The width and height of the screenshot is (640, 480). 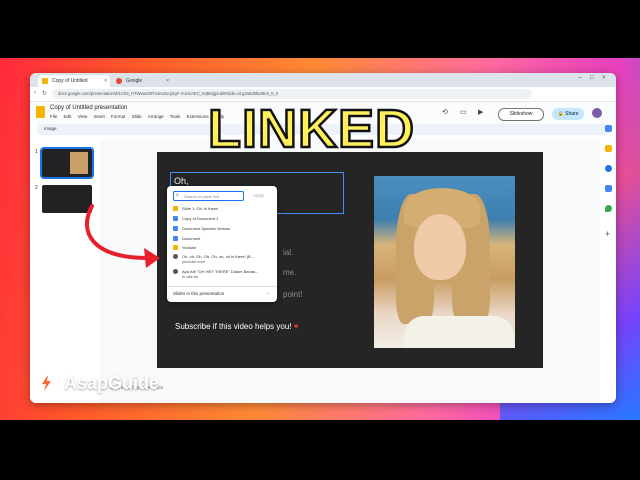 I want to click on arrow-stroke, so click(x=117, y=232).